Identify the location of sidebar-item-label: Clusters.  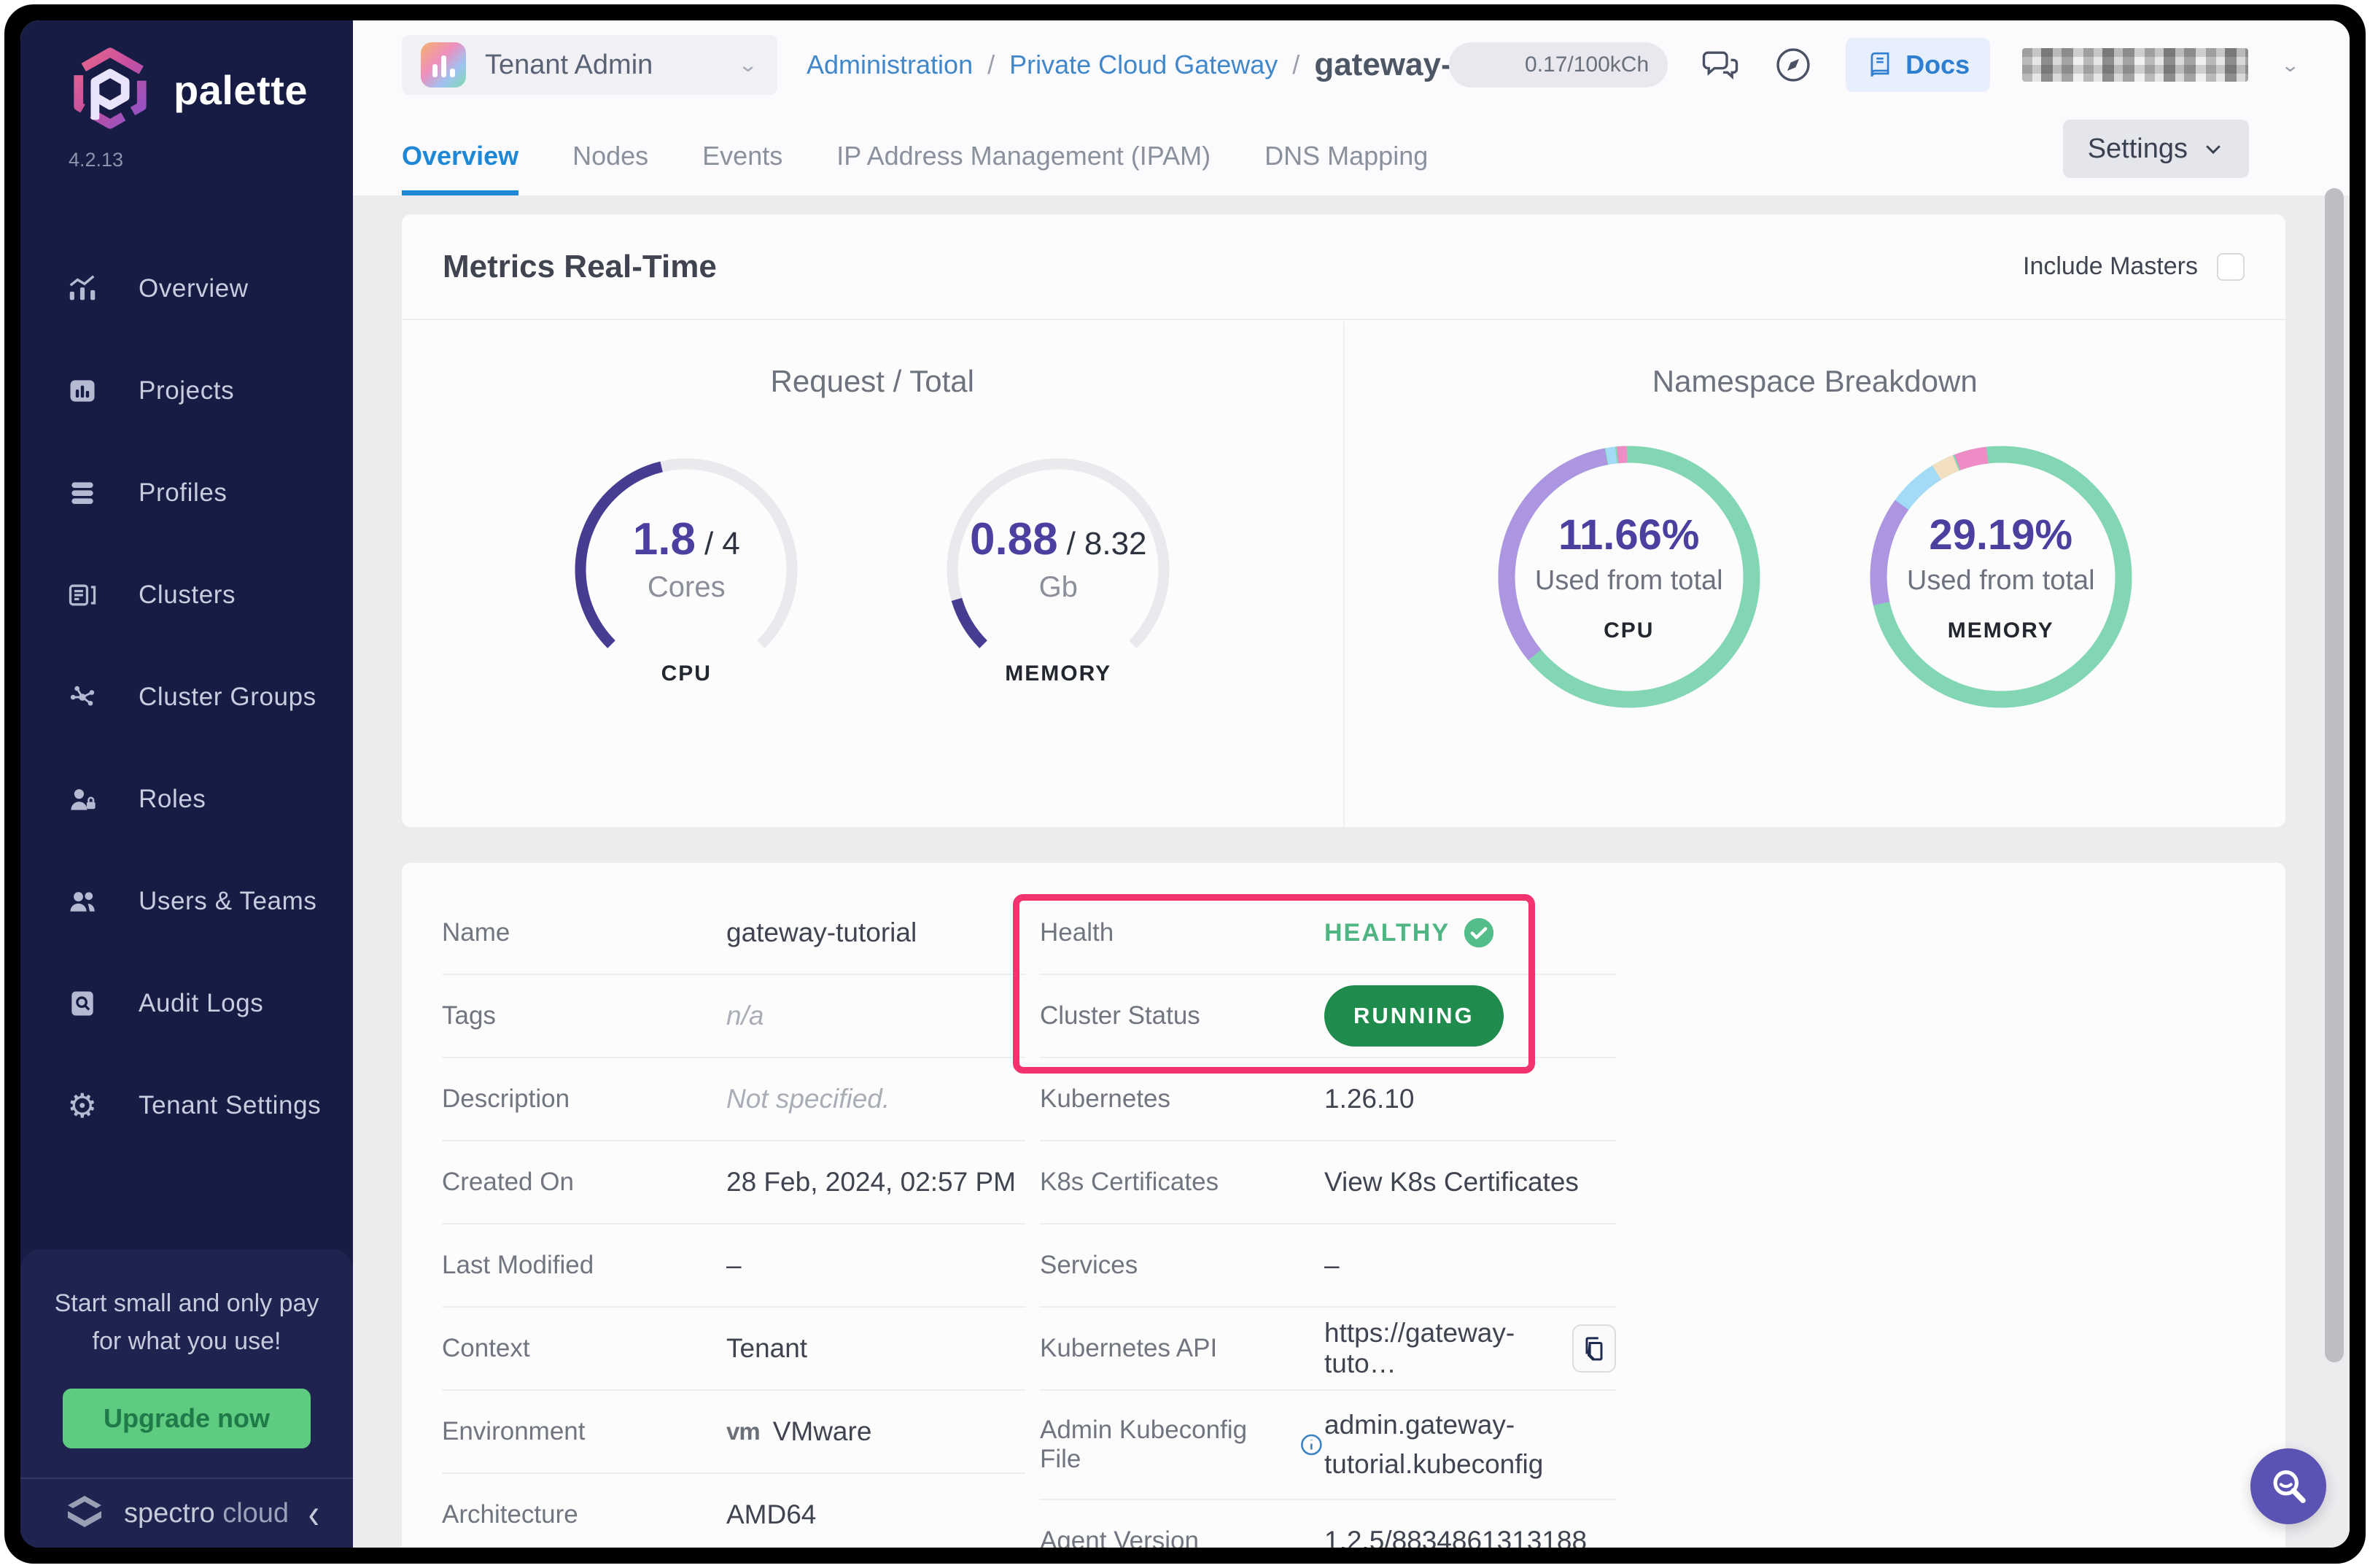
(187, 595).